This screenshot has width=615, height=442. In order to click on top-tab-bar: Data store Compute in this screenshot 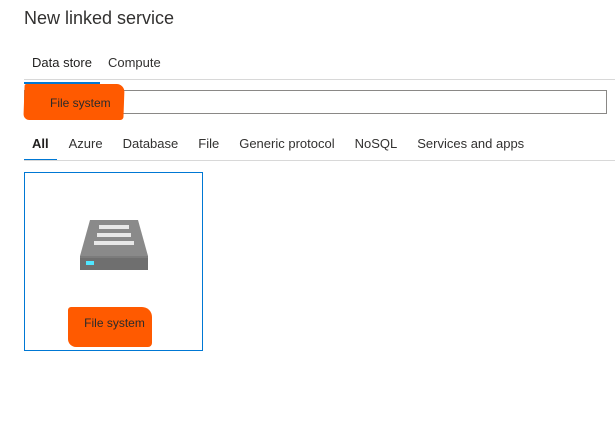, I will do `click(96, 67)`.